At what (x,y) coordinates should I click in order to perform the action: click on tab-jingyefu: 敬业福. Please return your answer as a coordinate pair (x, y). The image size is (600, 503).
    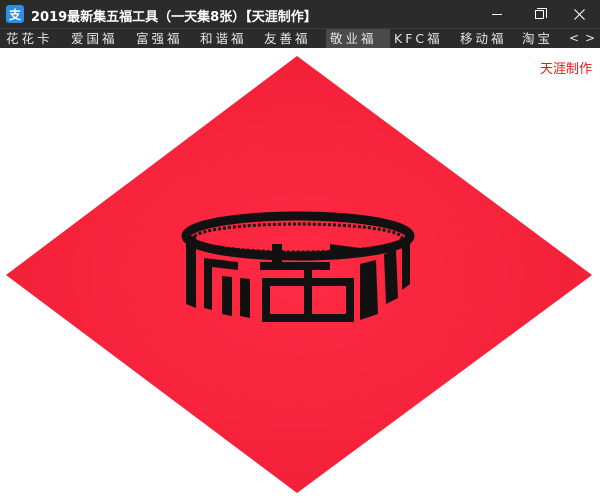
    Looking at the image, I should click on (358, 38).